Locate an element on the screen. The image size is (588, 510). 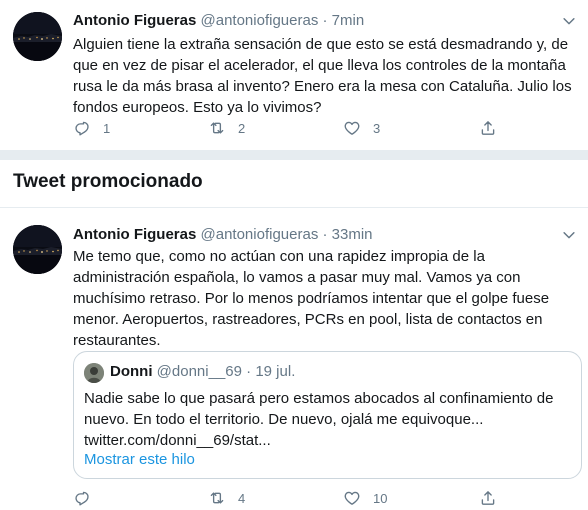
retweet-button: 2 is located at coordinates (226, 128).